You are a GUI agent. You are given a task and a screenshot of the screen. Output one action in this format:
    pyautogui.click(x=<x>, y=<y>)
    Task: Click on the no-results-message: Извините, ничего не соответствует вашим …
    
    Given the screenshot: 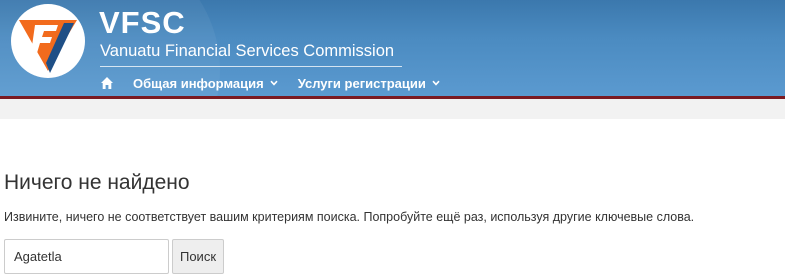 What is the action you would take?
    pyautogui.click(x=349, y=217)
    